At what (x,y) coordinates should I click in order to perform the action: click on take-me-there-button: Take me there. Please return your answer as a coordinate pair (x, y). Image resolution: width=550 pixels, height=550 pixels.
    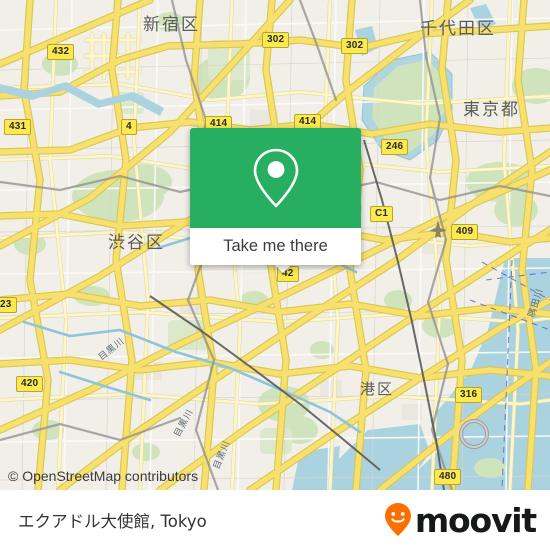
    Looking at the image, I should click on (275, 246).